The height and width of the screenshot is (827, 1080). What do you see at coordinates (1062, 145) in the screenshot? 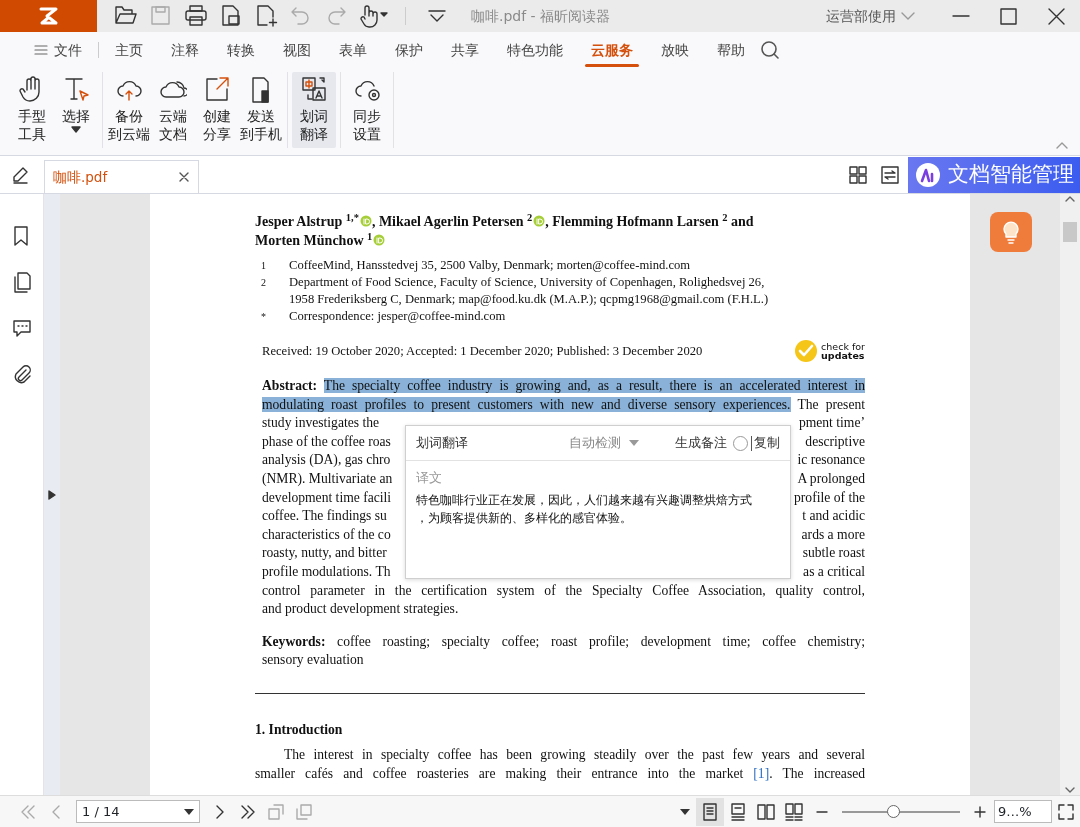
I see `collapse-ribbon-icon` at bounding box center [1062, 145].